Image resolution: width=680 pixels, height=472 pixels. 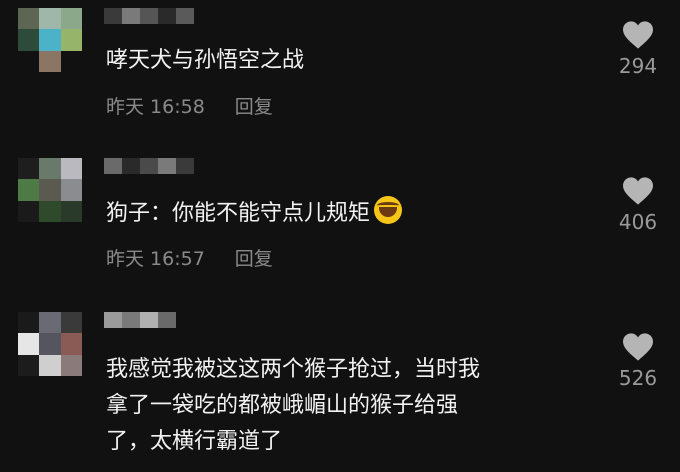 What do you see at coordinates (155, 107) in the screenshot?
I see `timestamp: 昨天 16:58` at bounding box center [155, 107].